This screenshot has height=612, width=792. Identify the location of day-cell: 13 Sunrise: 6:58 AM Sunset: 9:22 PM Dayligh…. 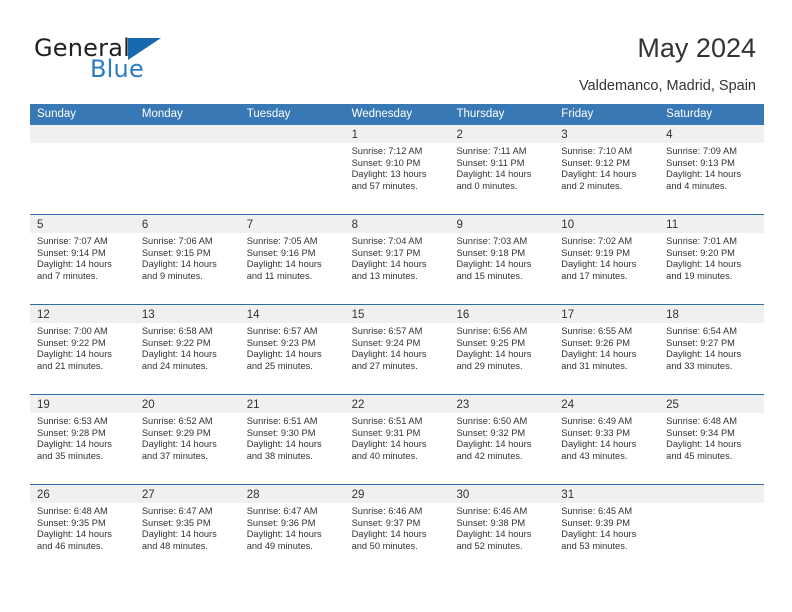
(187, 349).